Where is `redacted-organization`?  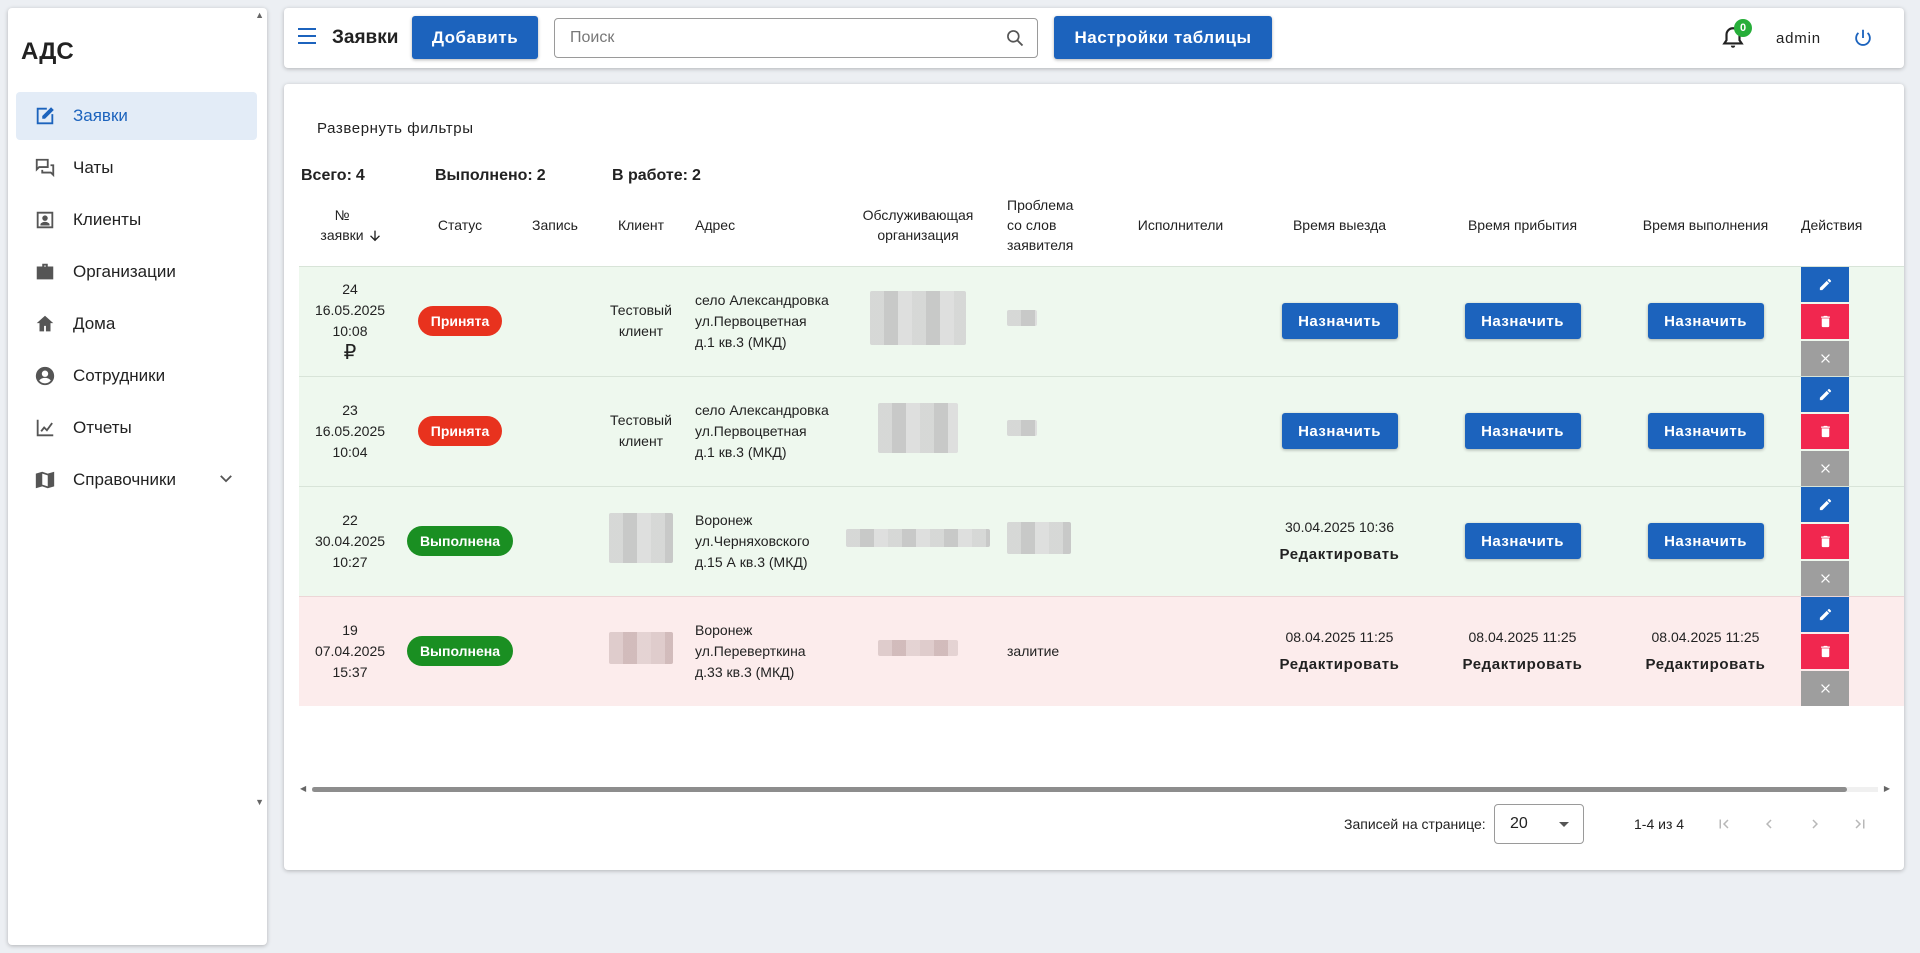 redacted-organization is located at coordinates (918, 318).